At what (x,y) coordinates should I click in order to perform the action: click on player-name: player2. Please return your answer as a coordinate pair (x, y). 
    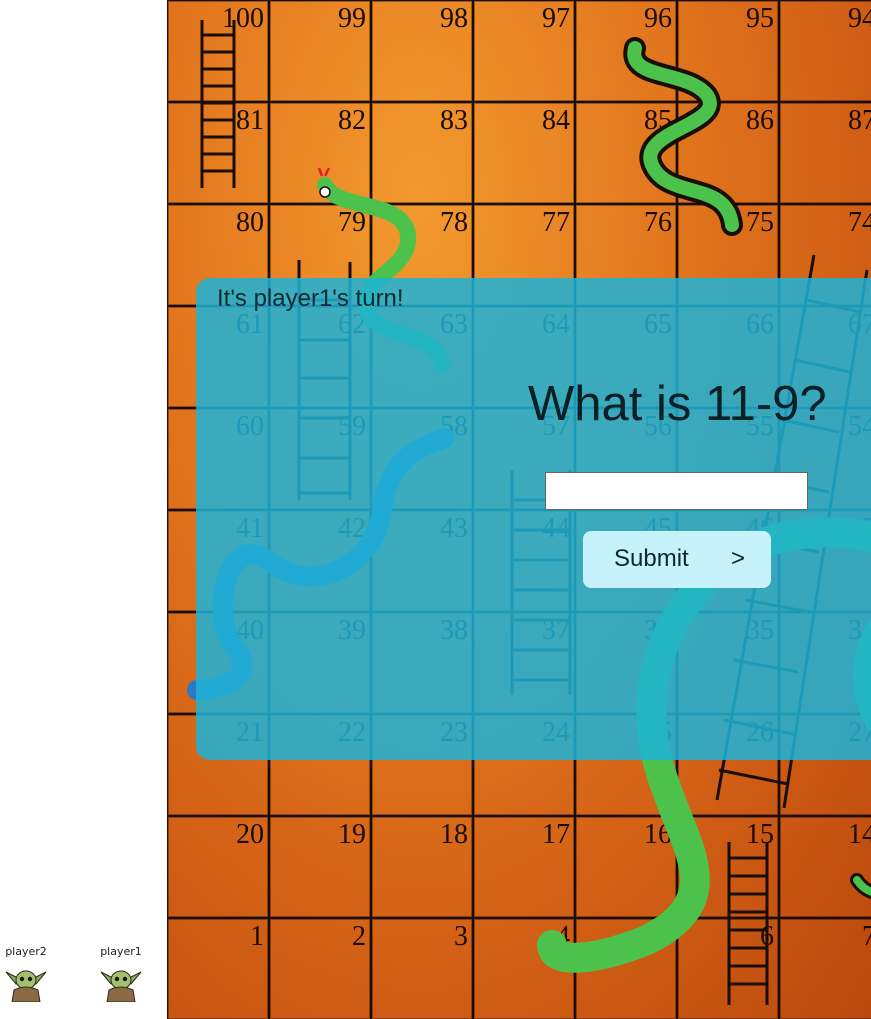
    Looking at the image, I should click on (26, 951).